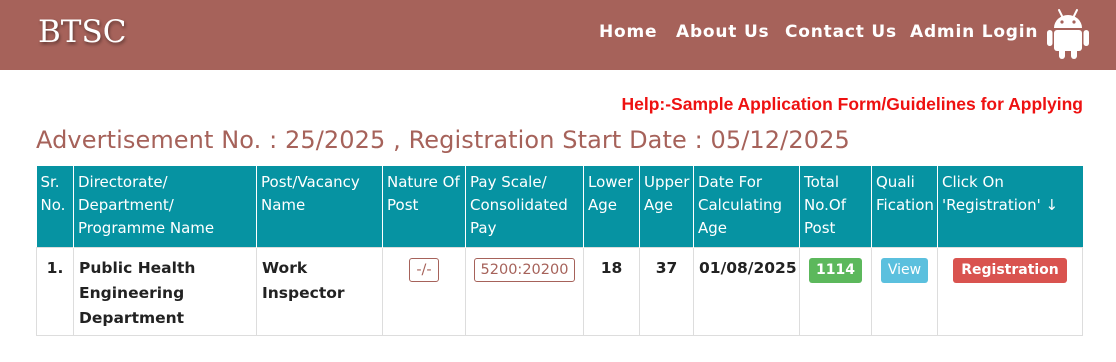 The image size is (1116, 362). I want to click on col-registration: Click On 'Registration' ↓, so click(1010, 206).